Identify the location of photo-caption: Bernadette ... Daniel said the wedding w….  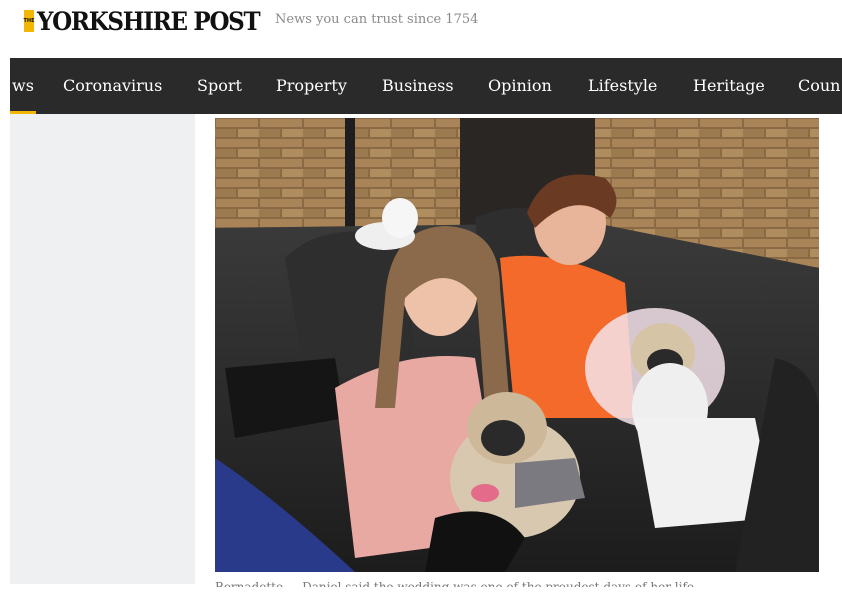
(454, 587).